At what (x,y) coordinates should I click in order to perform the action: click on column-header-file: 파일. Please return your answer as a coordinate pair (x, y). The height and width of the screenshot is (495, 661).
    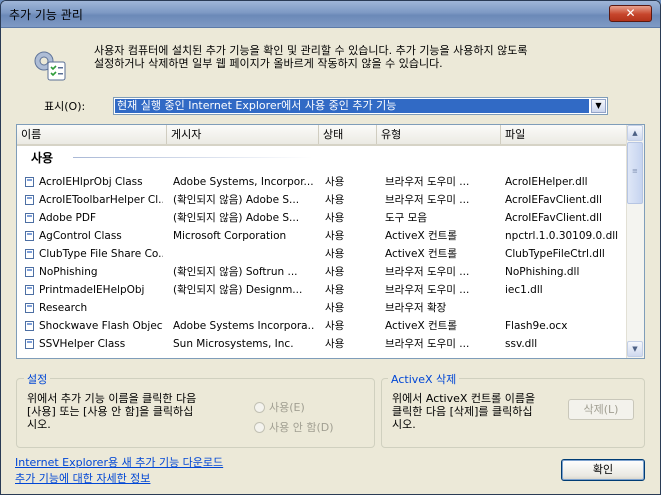
    Looking at the image, I should click on (564, 134).